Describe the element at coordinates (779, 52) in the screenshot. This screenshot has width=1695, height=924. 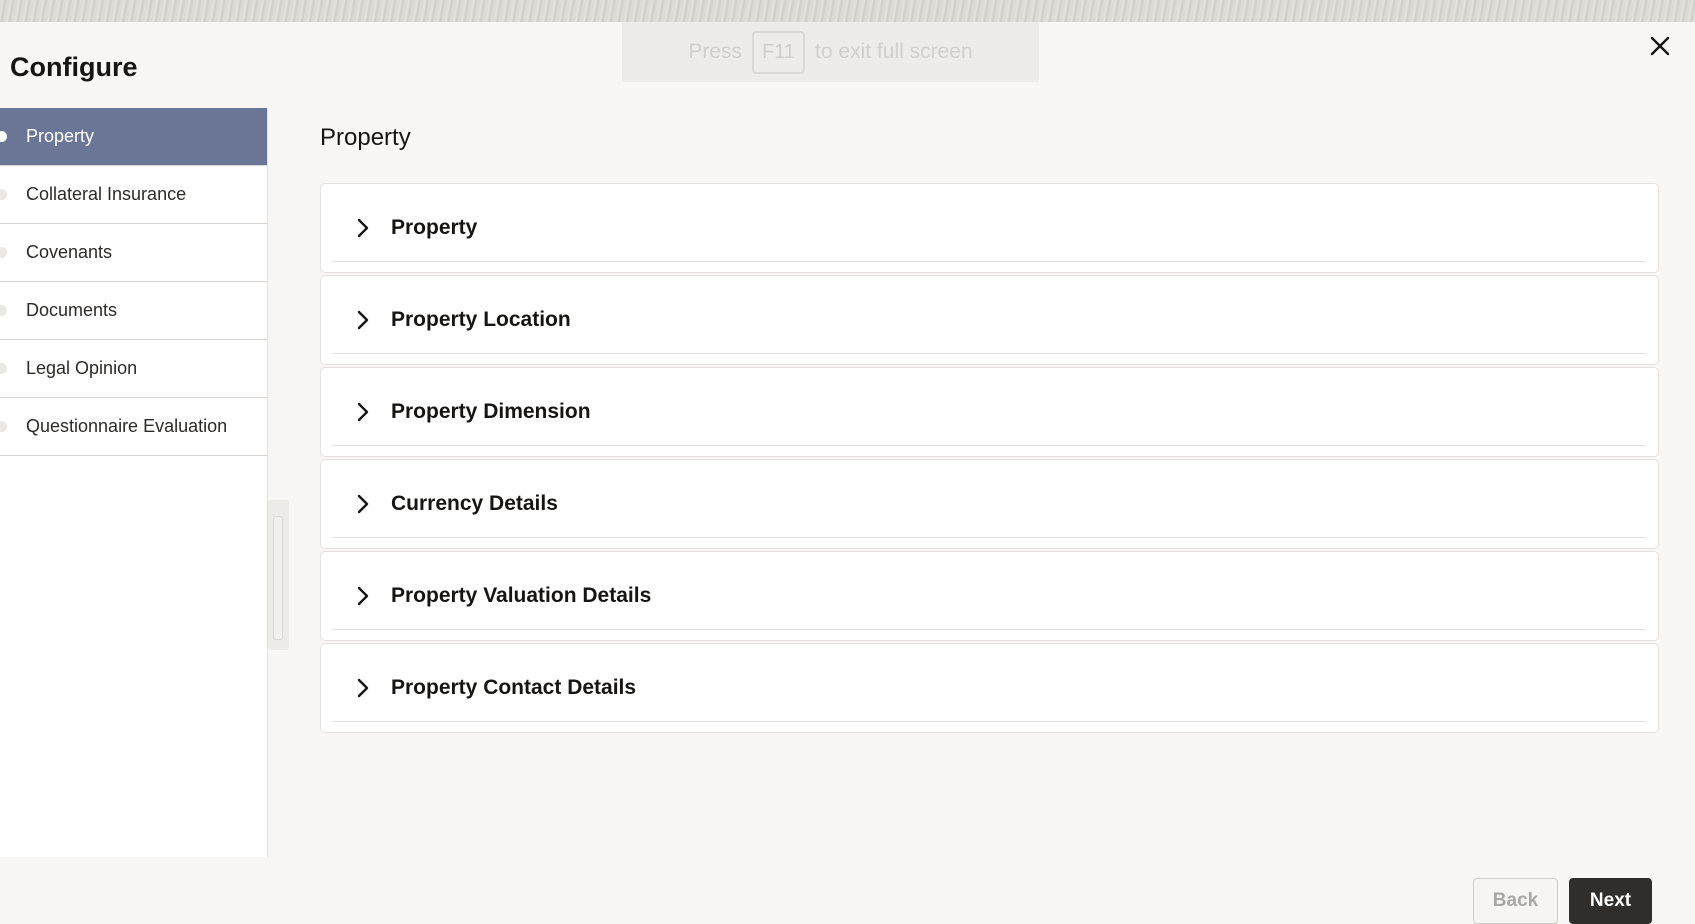
I see `fullscreen-notice-key: F11` at that location.